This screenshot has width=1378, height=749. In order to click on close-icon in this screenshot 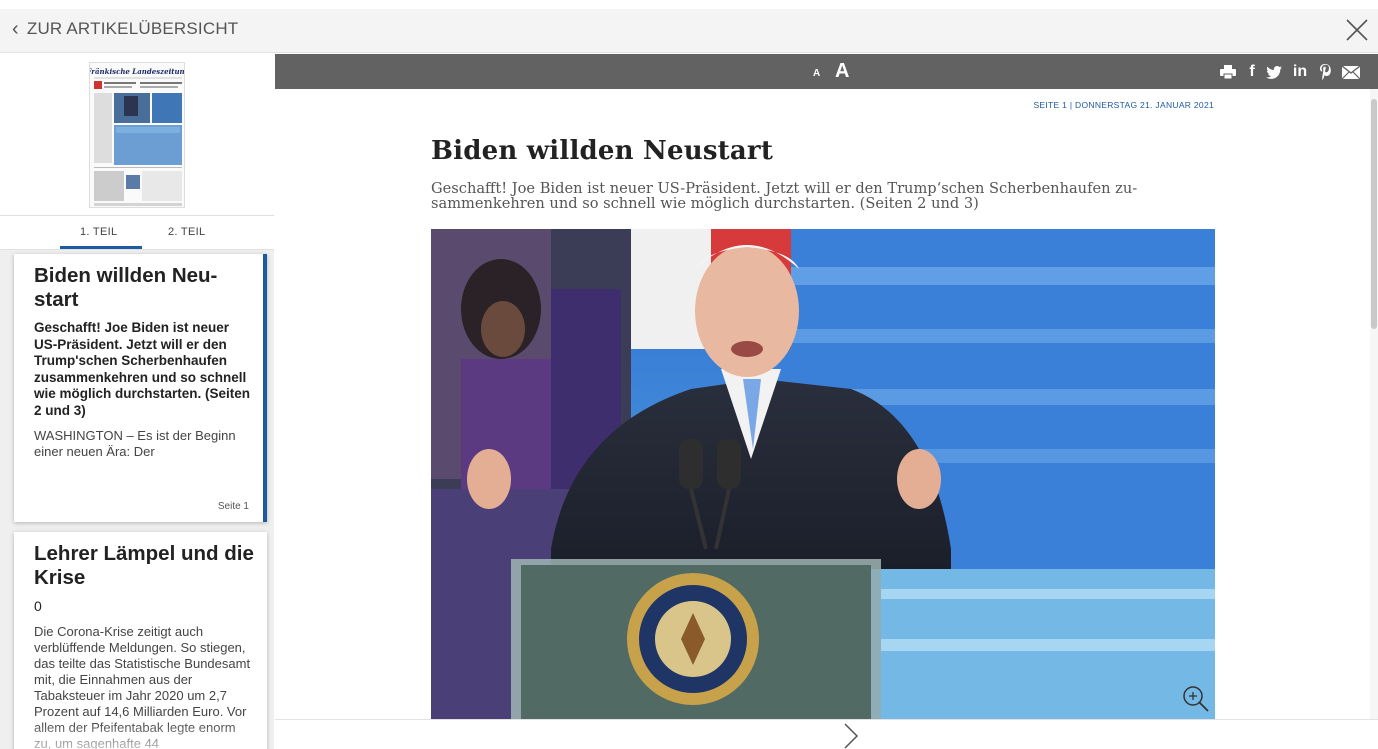, I will do `click(1357, 30)`.